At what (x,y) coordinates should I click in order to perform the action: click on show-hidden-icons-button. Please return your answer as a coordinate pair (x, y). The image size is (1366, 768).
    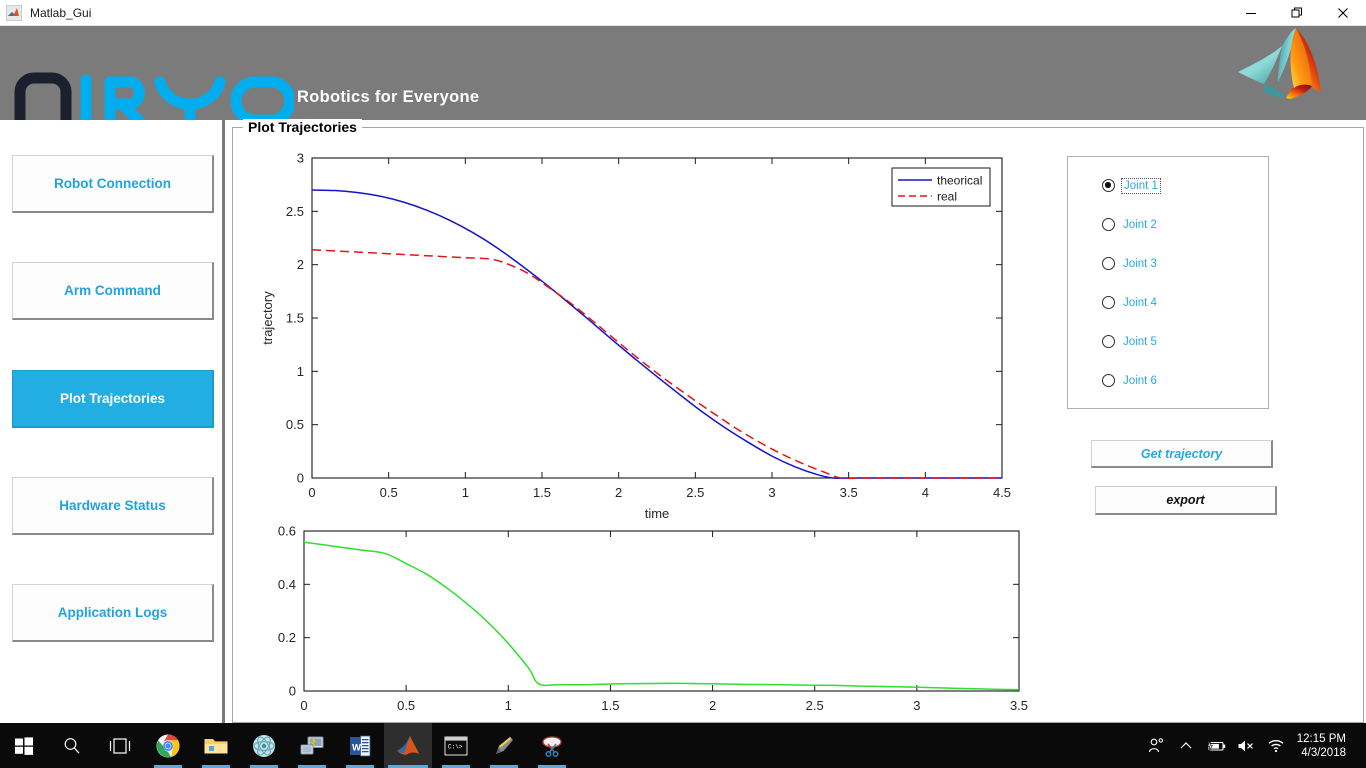
    Looking at the image, I should click on (1186, 745).